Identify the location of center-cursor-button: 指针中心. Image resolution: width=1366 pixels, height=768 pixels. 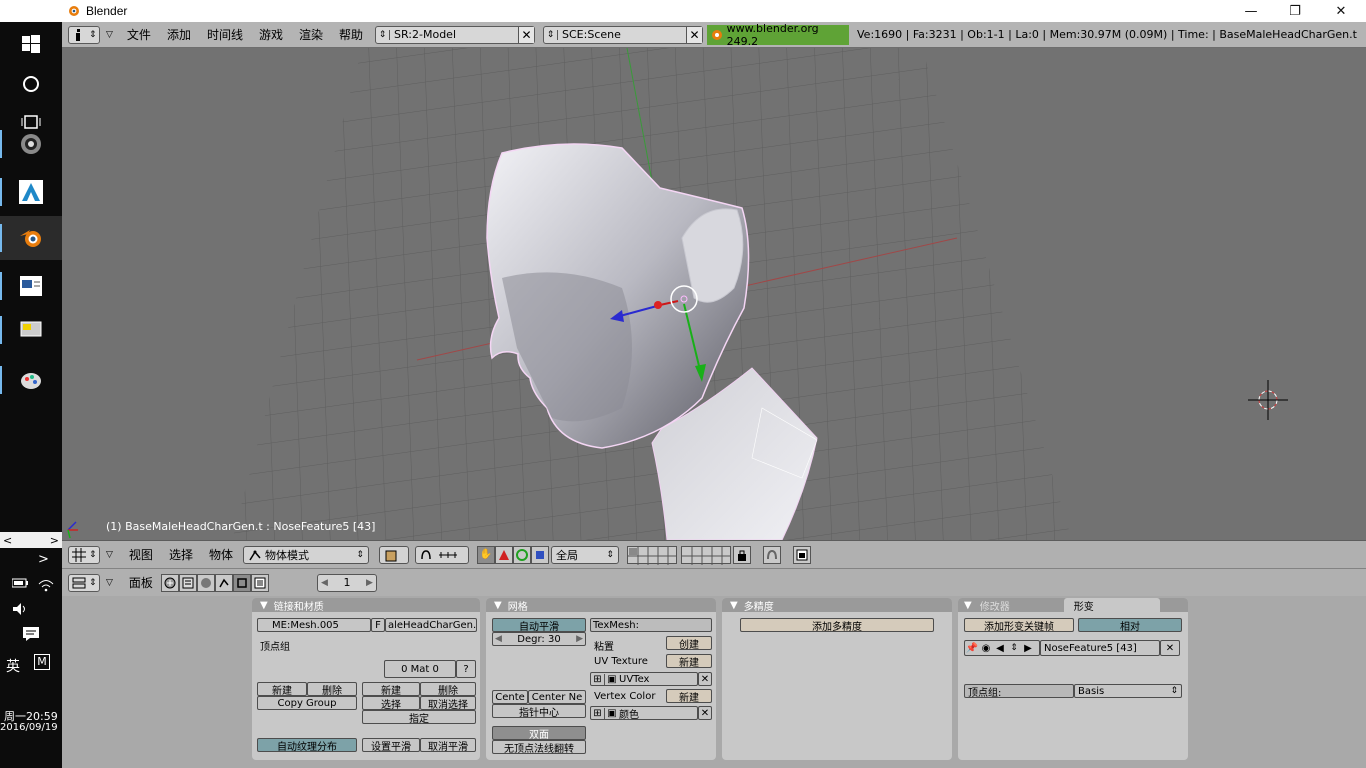
(539, 711).